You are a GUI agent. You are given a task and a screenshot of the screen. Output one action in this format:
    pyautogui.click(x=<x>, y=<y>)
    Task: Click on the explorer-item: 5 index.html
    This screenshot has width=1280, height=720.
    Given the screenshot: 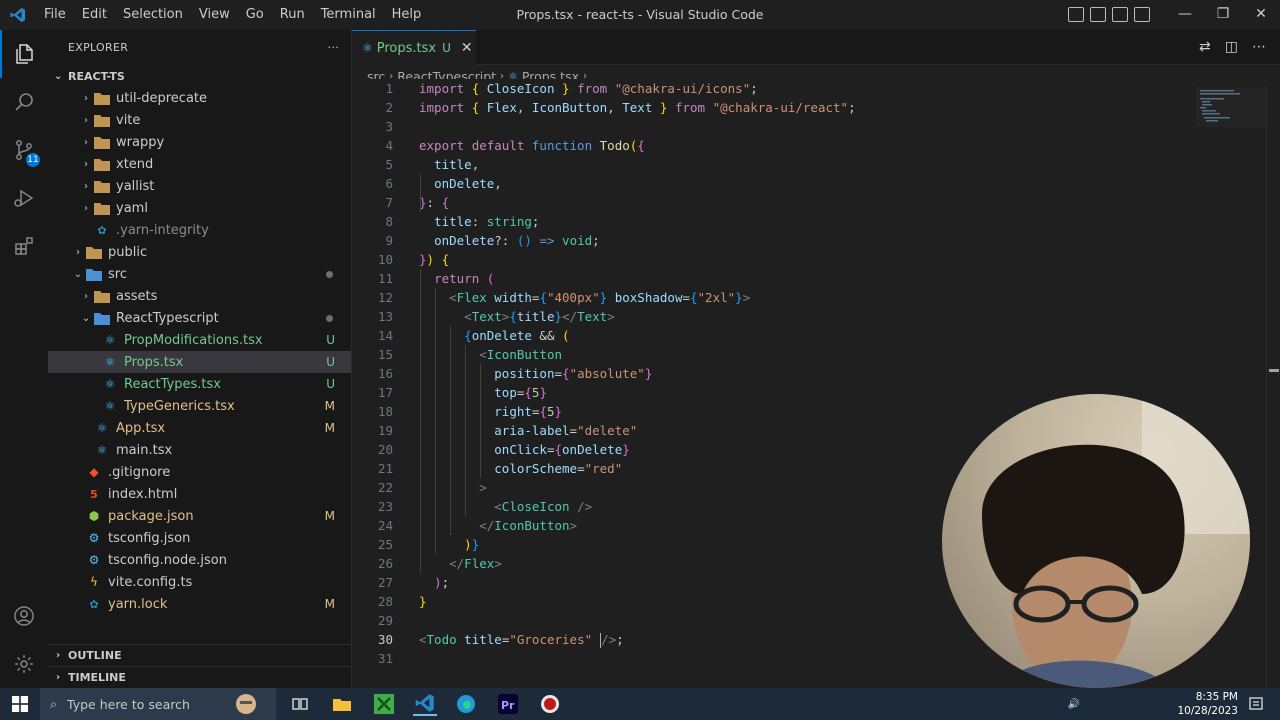 What is the action you would take?
    pyautogui.click(x=199, y=494)
    